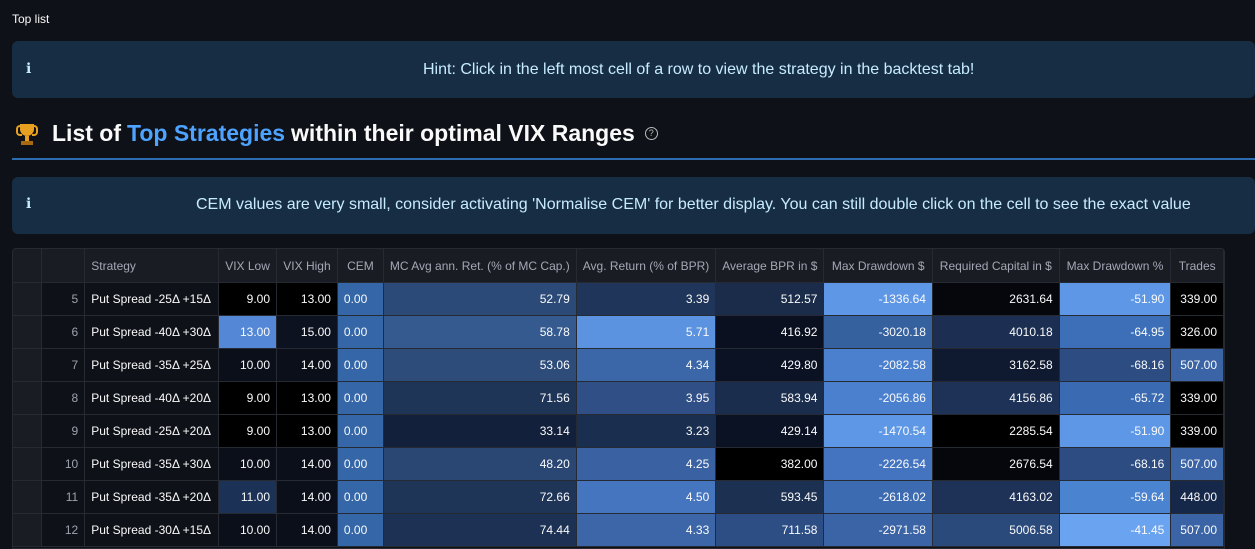  I want to click on trades-cell: 448.00, so click(1197, 497).